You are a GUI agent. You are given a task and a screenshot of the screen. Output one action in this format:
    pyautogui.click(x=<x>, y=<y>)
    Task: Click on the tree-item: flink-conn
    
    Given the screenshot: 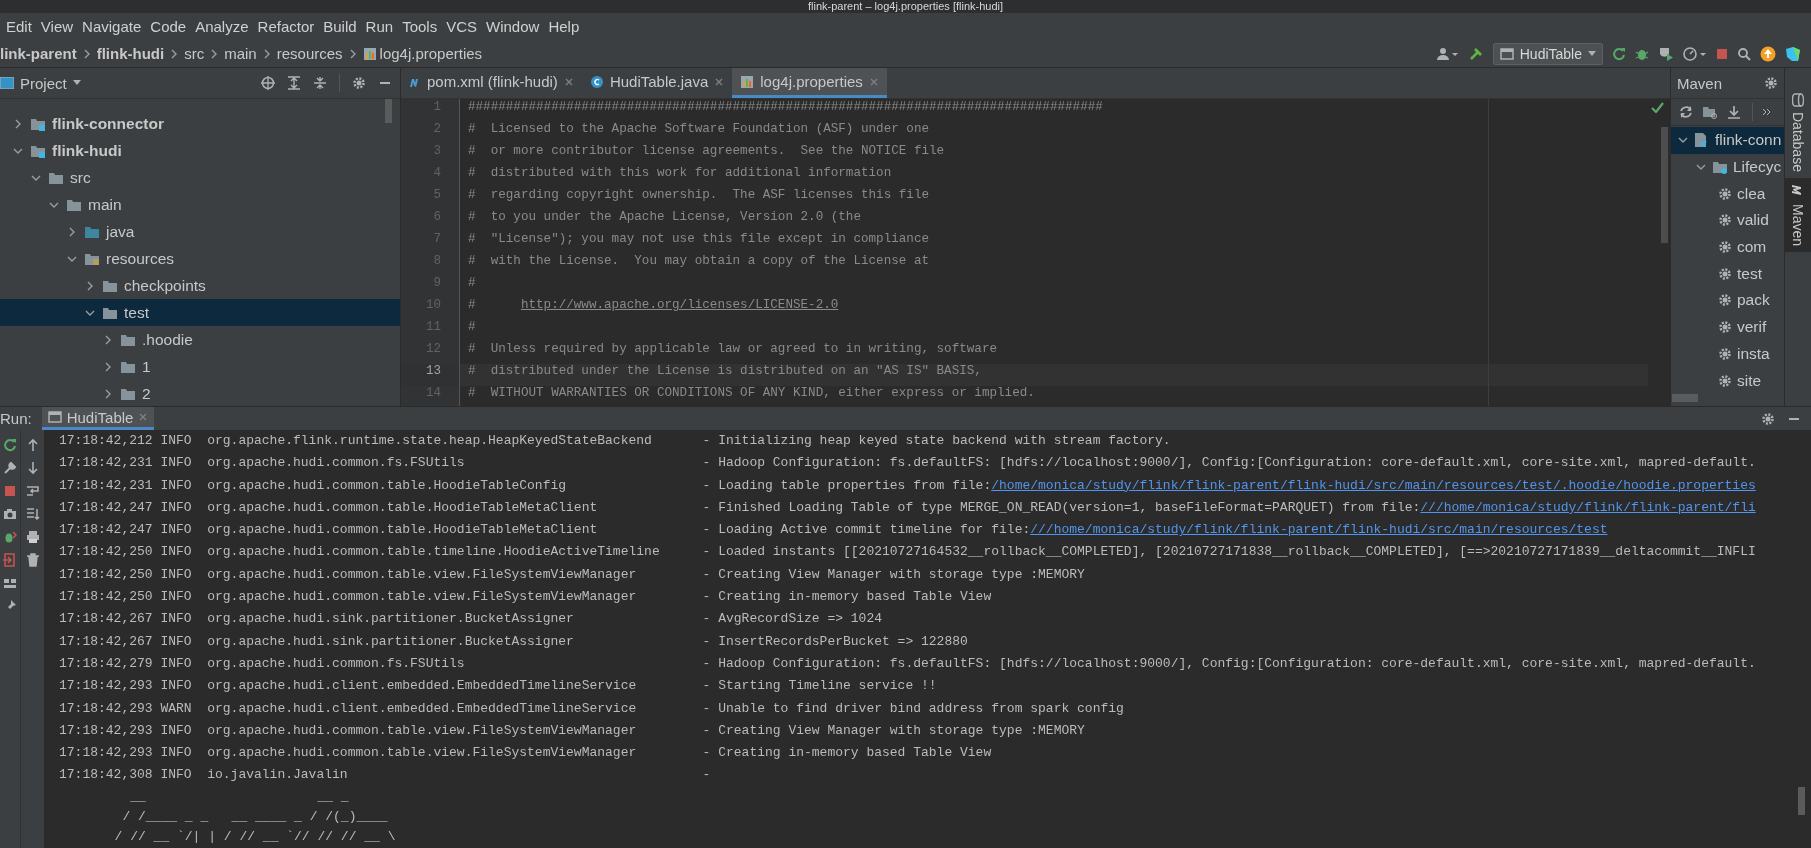 What is the action you would take?
    pyautogui.click(x=1727, y=140)
    